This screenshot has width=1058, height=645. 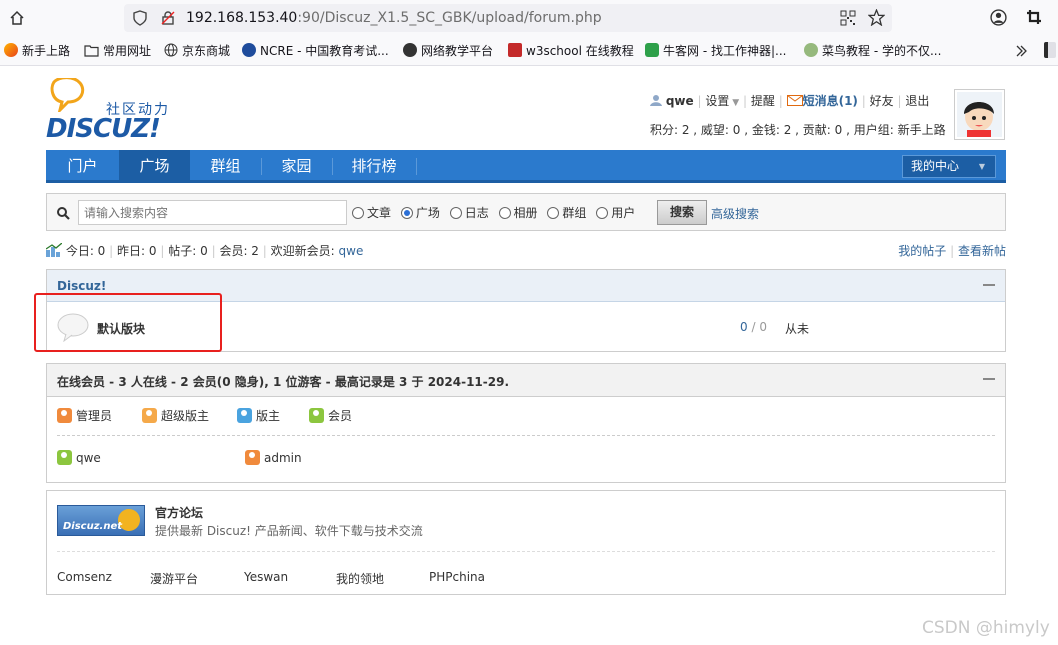 What do you see at coordinates (185, 416) in the screenshot?
I see `legend-label: 超级版主` at bounding box center [185, 416].